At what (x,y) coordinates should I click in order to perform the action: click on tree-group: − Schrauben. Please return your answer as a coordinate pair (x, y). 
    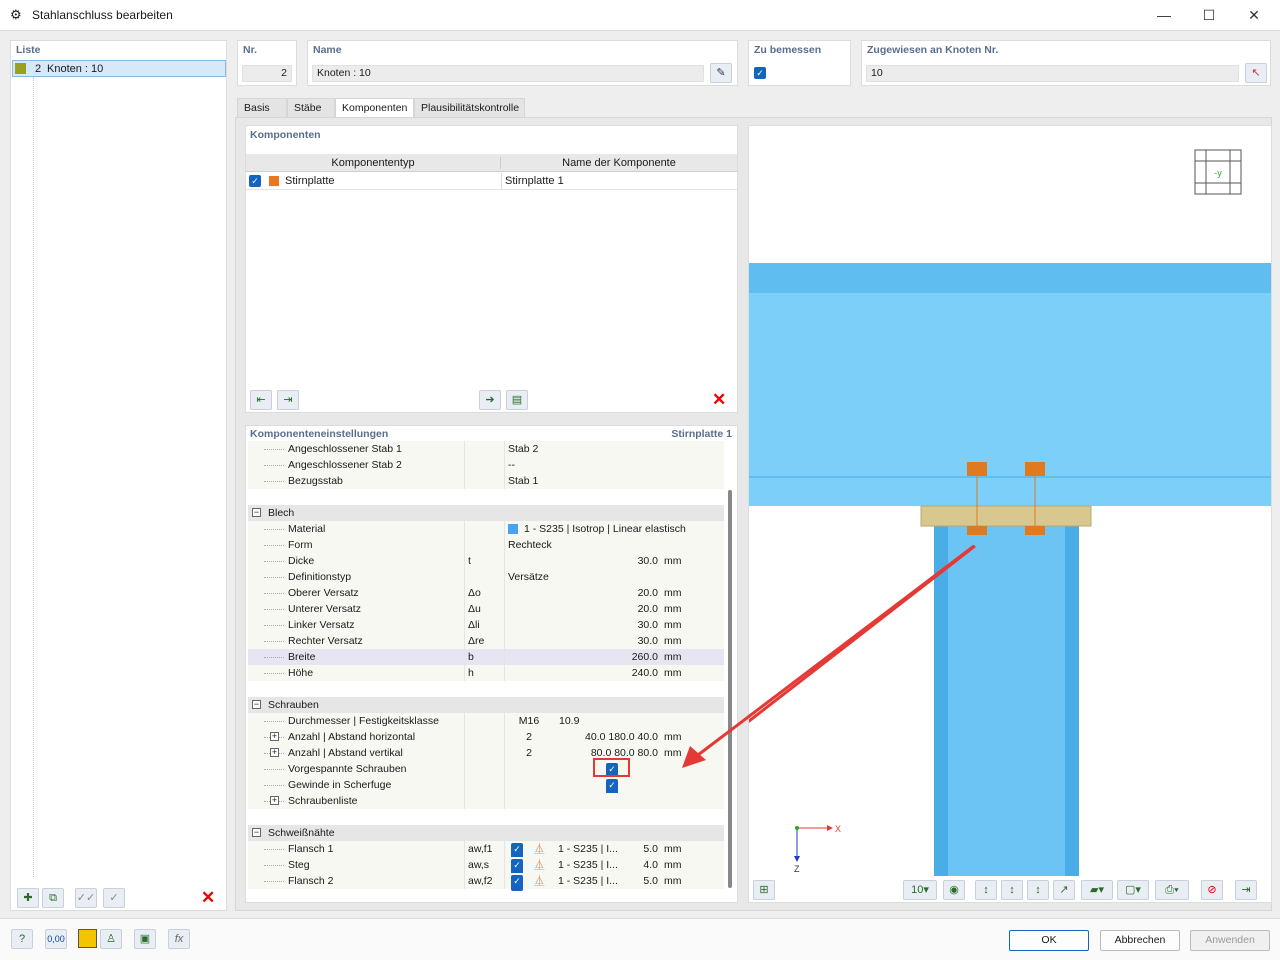
    Looking at the image, I should click on (486, 705).